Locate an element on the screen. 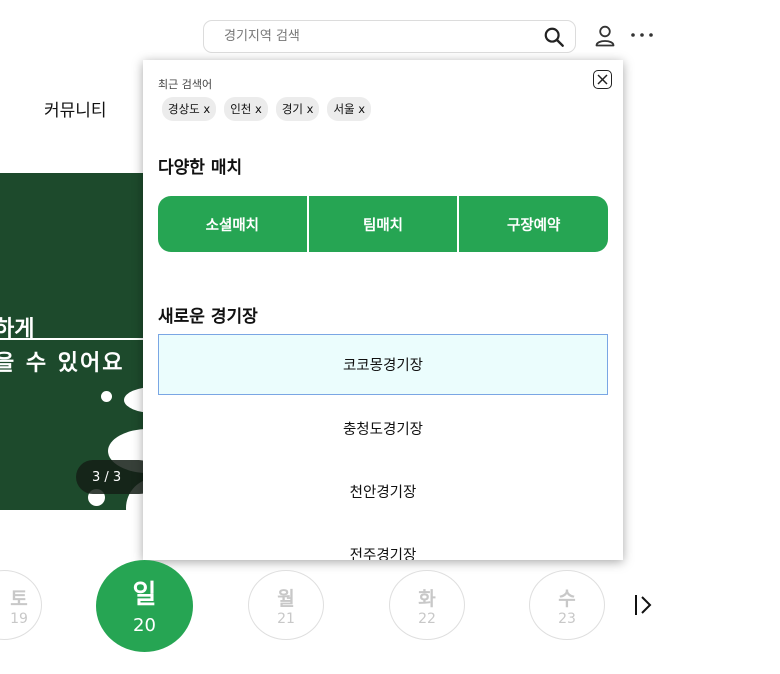 This screenshot has width=780, height=674. stadium-item: 천안경기장 is located at coordinates (383, 491).